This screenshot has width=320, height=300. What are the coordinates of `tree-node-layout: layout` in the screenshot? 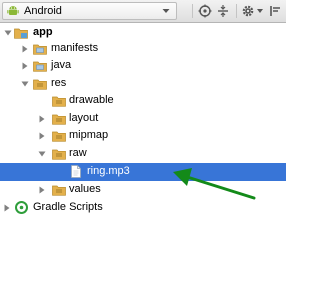 It's located at (143, 119).